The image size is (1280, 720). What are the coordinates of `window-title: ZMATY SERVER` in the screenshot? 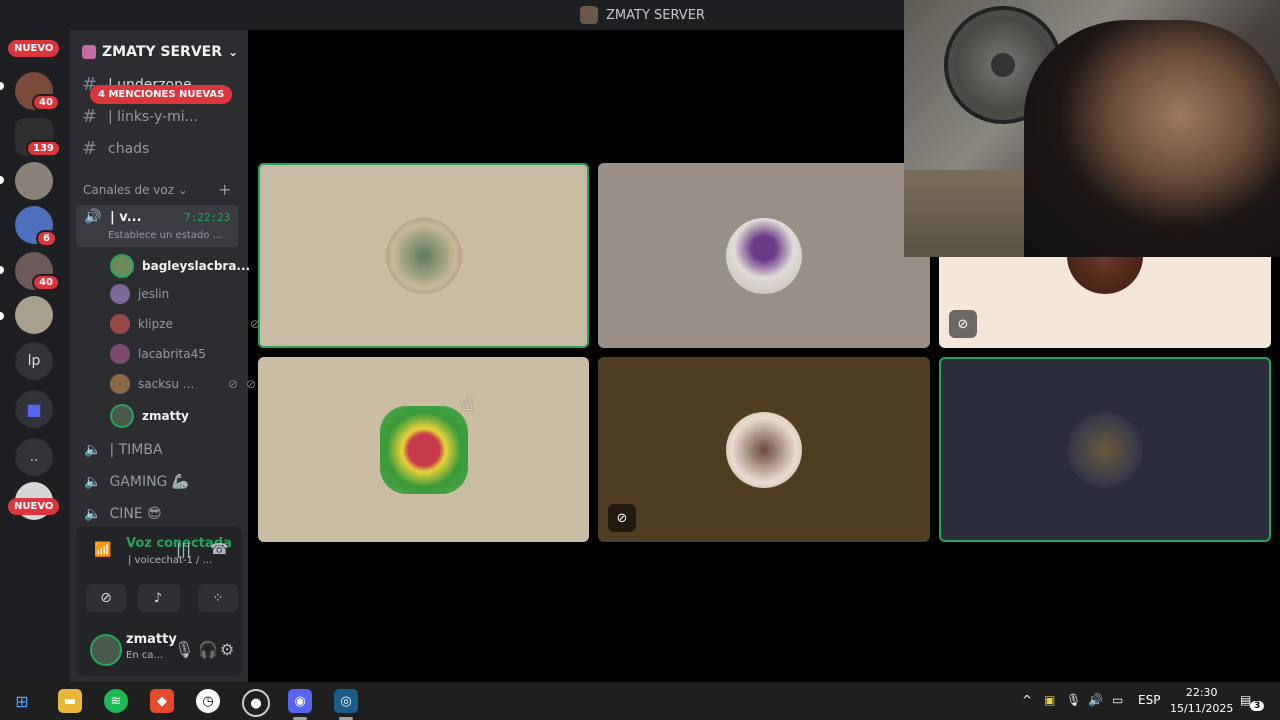 It's located at (642, 15).